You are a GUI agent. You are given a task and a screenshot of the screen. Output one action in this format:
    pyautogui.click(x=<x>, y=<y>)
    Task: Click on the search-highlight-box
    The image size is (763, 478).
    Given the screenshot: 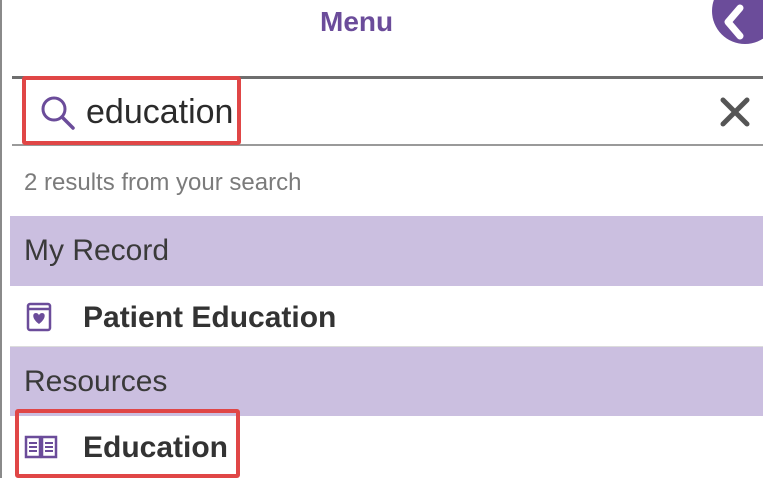 What is the action you would take?
    pyautogui.click(x=131, y=110)
    